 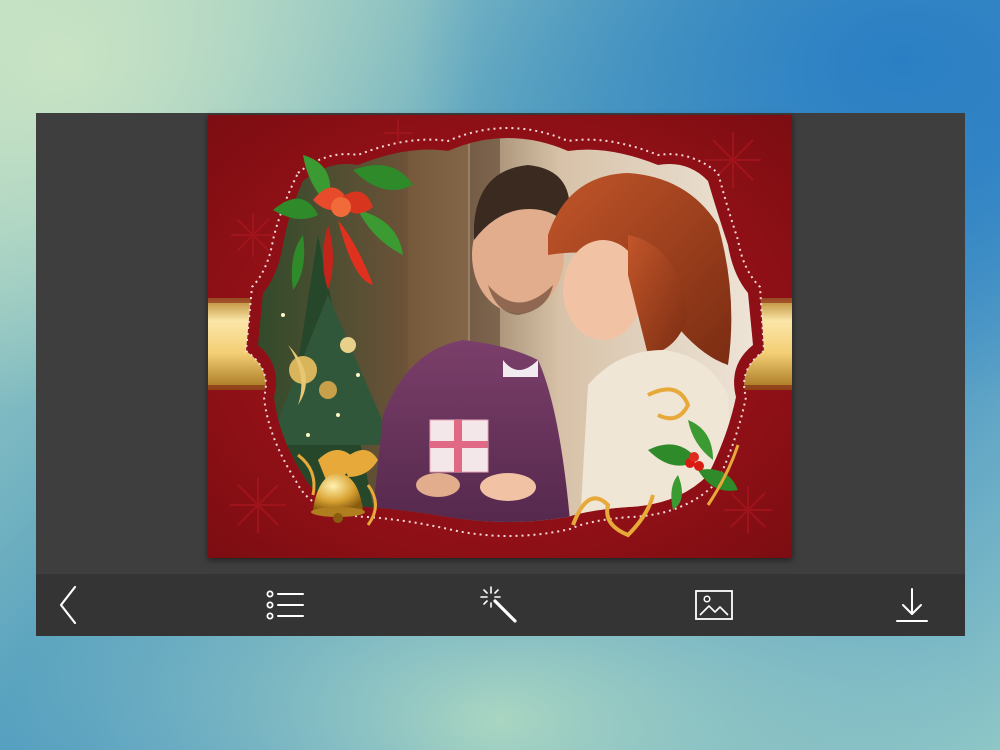 I want to click on magic-wand-icon, so click(x=498, y=604).